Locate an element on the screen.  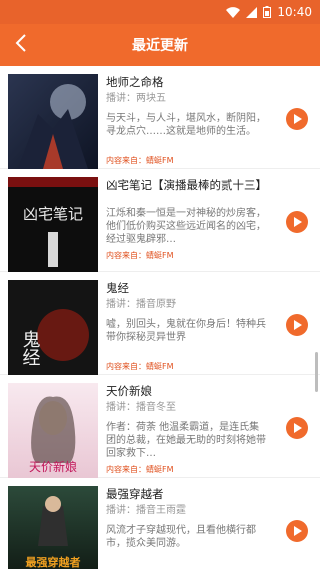
wifi-icon is located at coordinates (233, 12).